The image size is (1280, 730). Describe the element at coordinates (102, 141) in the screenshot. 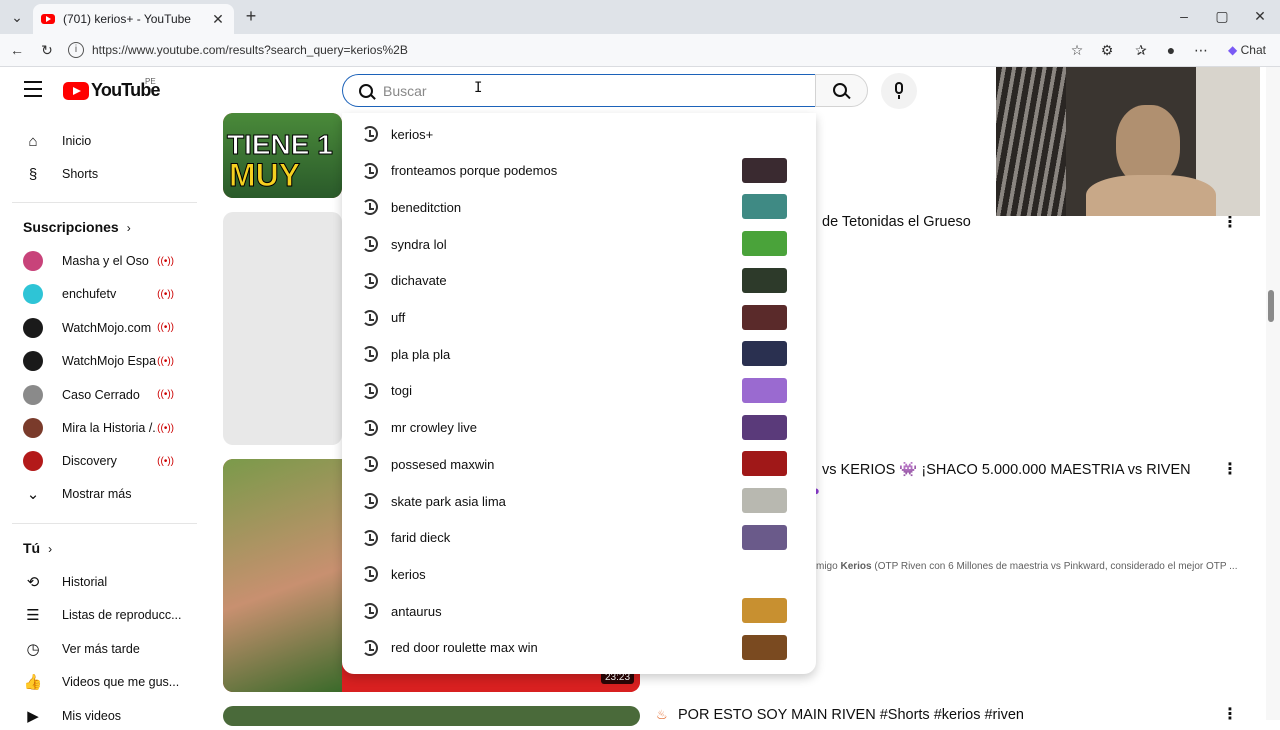

I see `sidebar-item-inicio: ⌂ Inicio` at that location.